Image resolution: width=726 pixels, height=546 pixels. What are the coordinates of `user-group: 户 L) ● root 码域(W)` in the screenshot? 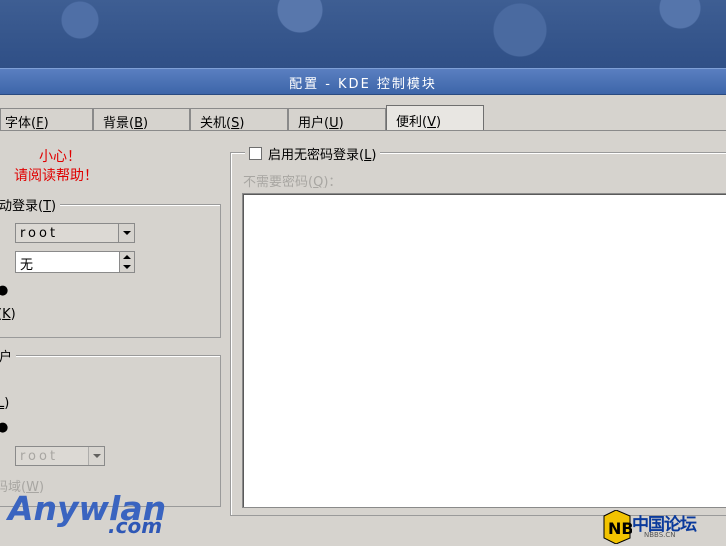 It's located at (110, 426).